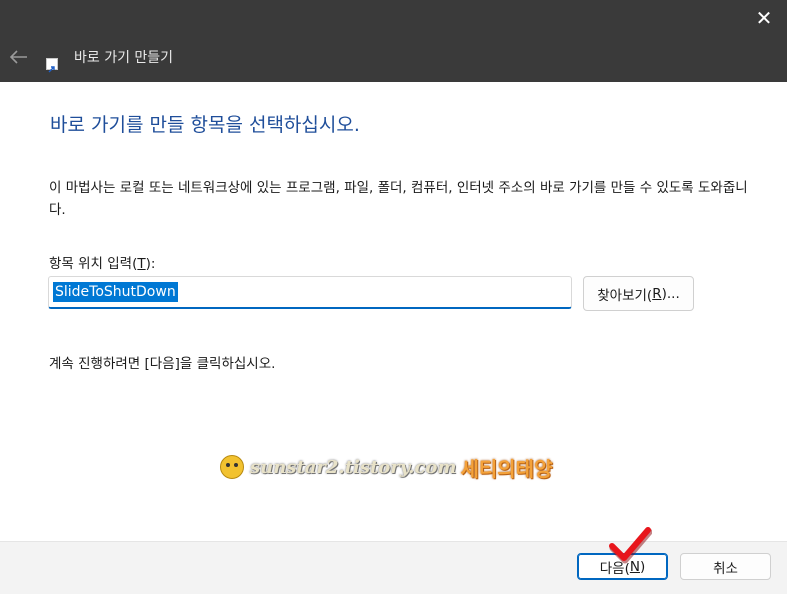 Image resolution: width=787 pixels, height=594 pixels. I want to click on shortcut-icon, so click(52, 65).